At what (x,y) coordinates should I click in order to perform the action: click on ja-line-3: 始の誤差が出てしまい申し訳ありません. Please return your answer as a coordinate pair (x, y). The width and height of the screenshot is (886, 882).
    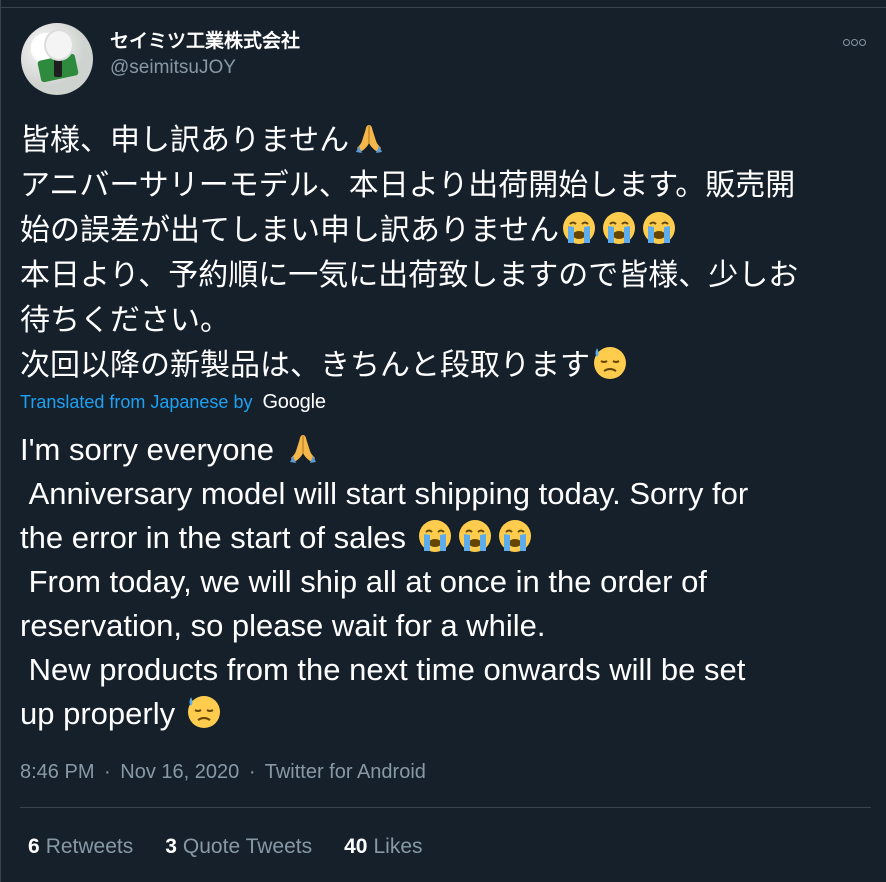
    Looking at the image, I should click on (290, 230).